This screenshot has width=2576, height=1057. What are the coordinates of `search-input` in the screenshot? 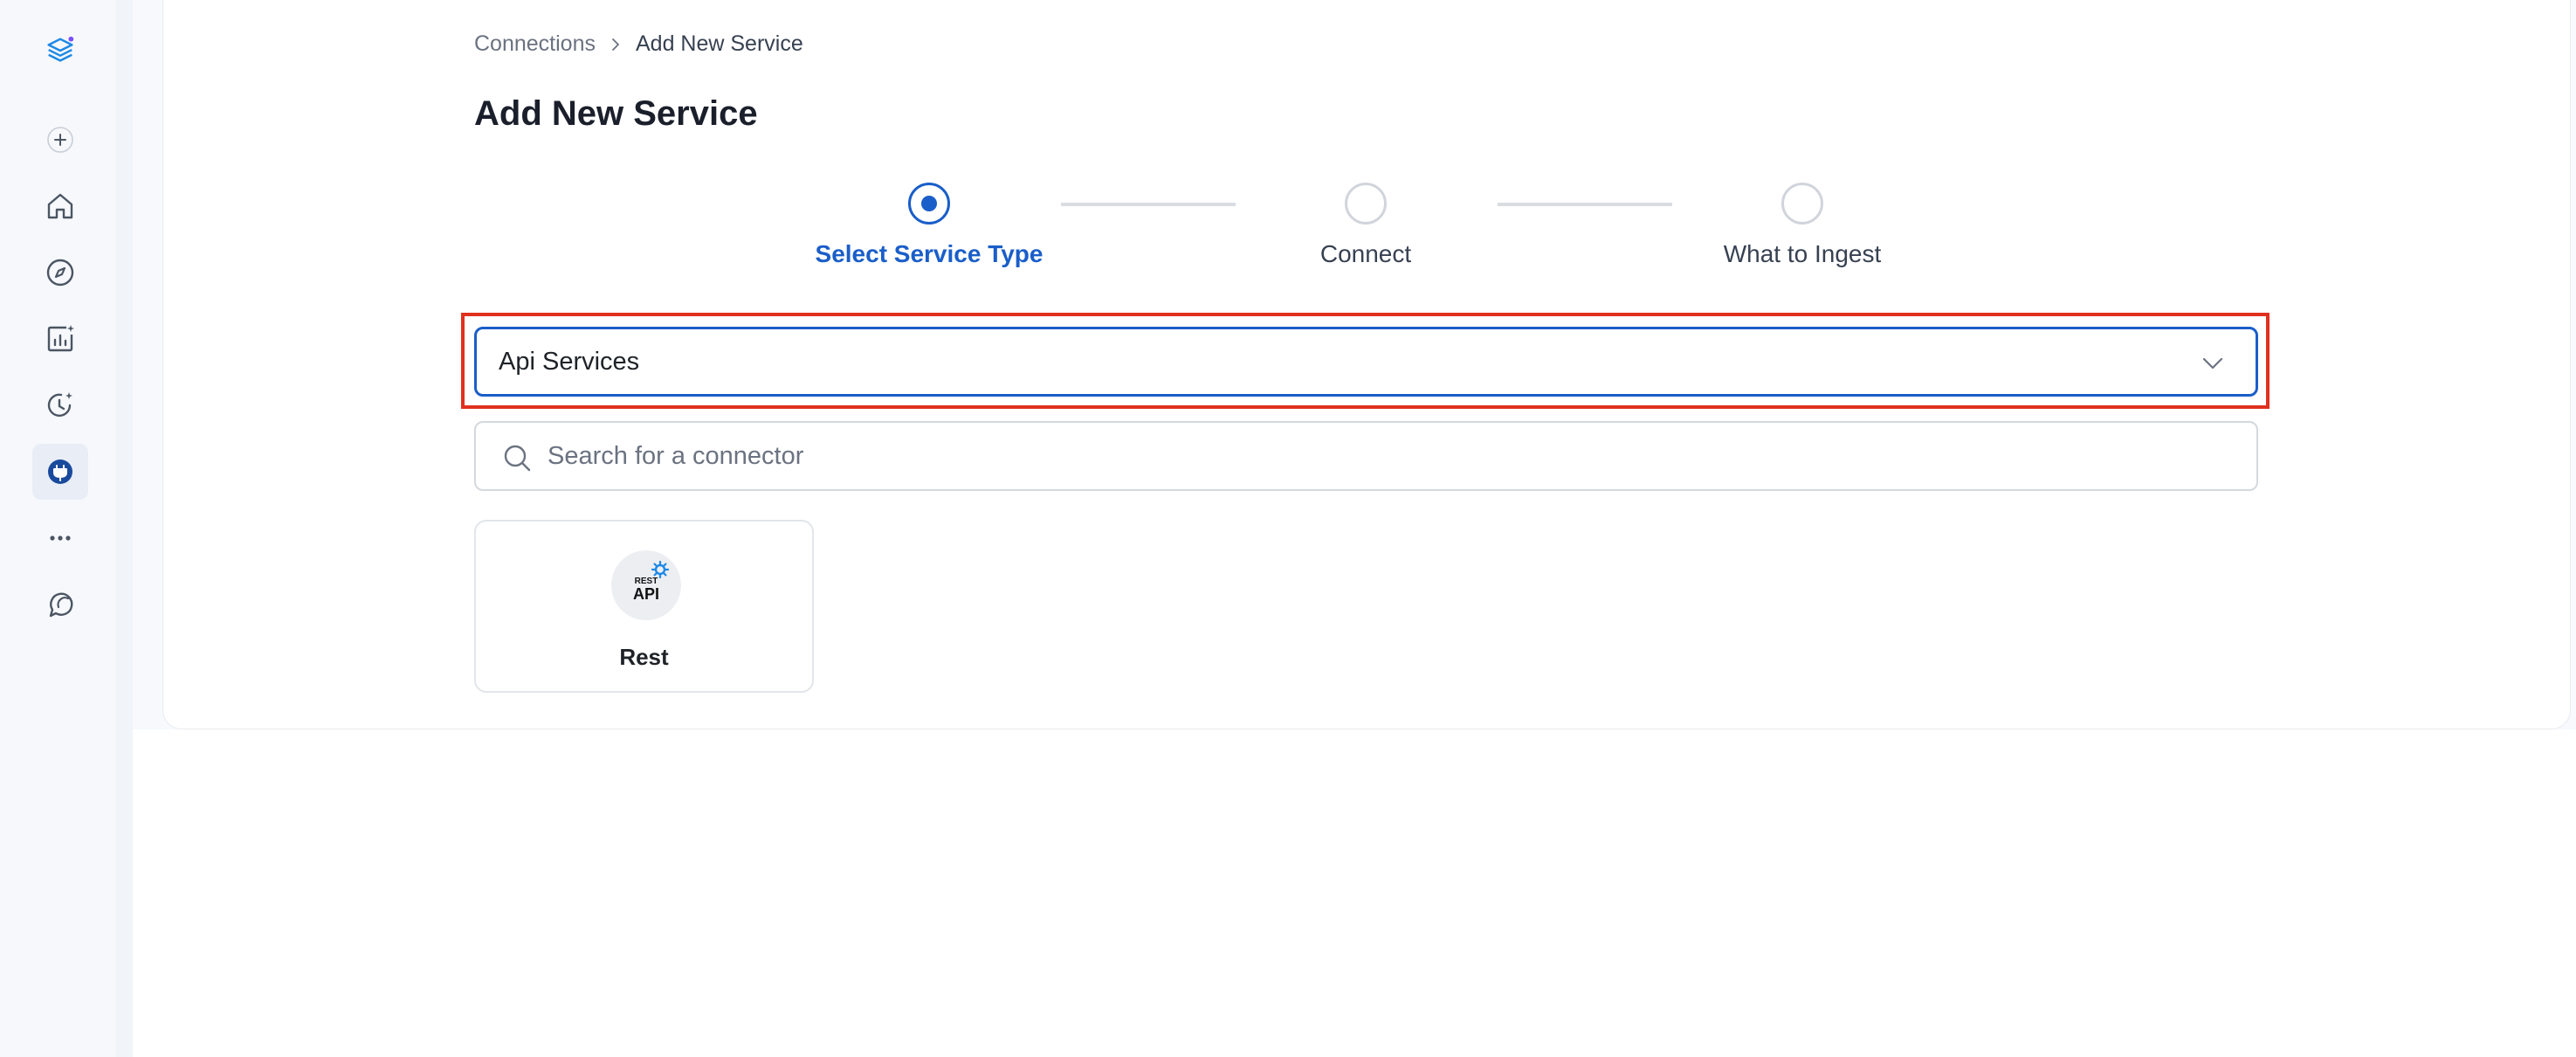 It's located at (1377, 456).